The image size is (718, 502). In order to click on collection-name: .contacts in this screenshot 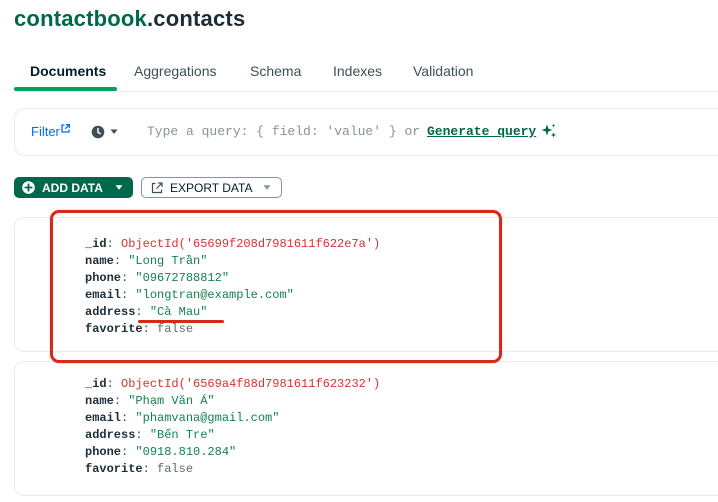, I will do `click(196, 18)`.